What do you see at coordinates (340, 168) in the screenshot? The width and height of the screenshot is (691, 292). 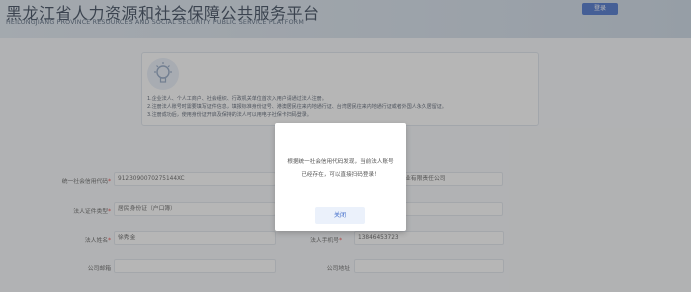 I see `dialog-message: 根据统一社会信用代码发现，当前法人账号已经存在，可以直接扫码登录！` at bounding box center [340, 168].